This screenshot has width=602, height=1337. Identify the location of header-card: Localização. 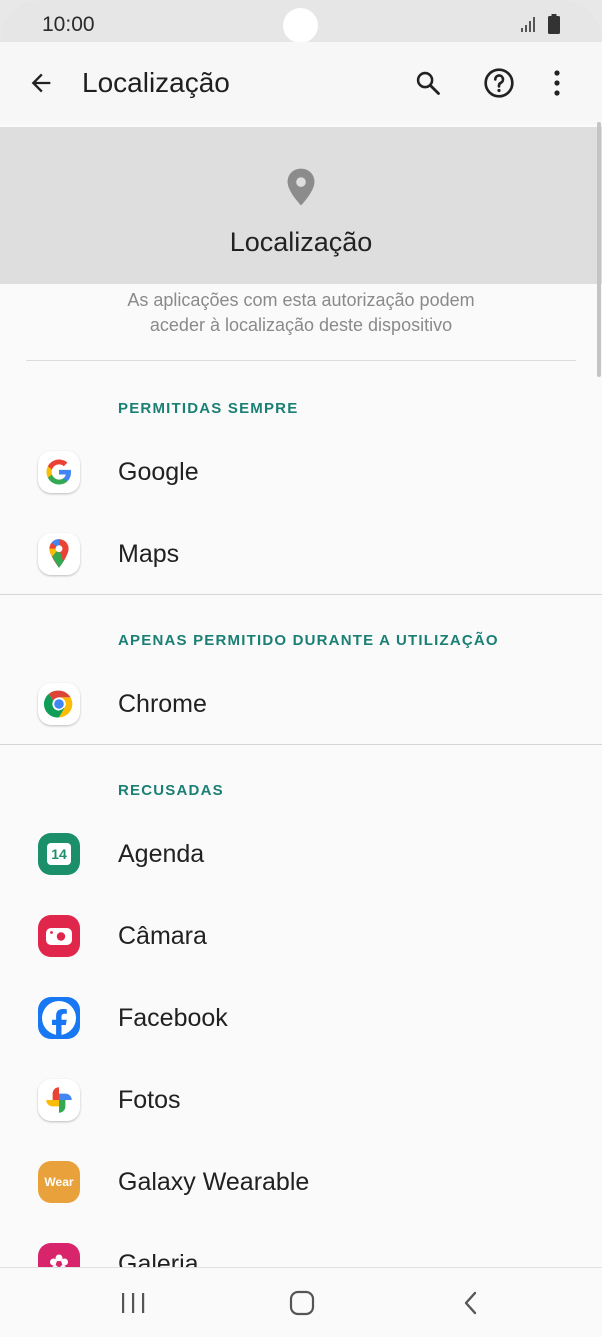
(301, 205).